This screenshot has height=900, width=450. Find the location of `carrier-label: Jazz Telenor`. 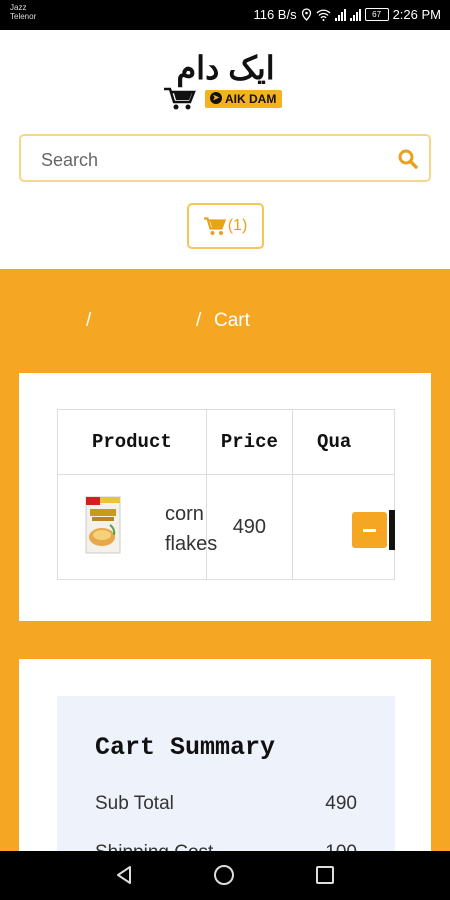

carrier-label: Jazz Telenor is located at coordinates (23, 12).